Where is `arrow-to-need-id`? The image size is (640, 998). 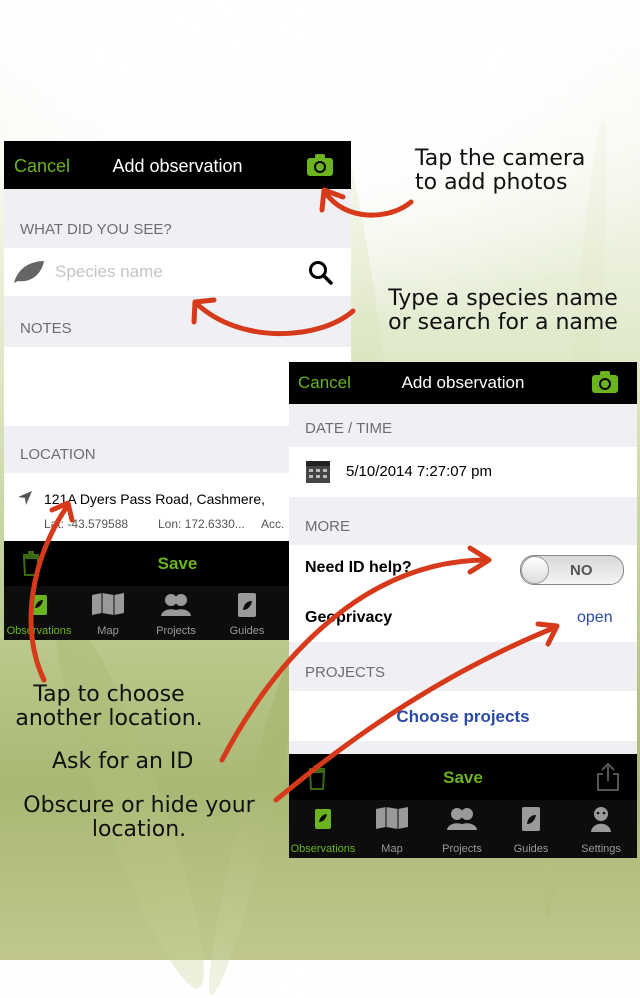
arrow-to-need-id is located at coordinates (354, 660).